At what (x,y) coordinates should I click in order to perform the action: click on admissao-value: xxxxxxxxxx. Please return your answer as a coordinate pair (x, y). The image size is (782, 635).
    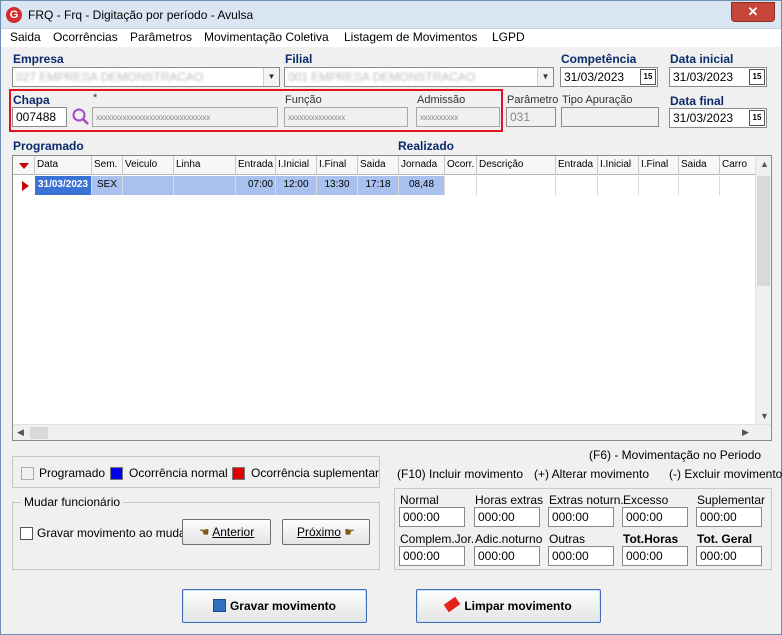
    Looking at the image, I should click on (439, 117).